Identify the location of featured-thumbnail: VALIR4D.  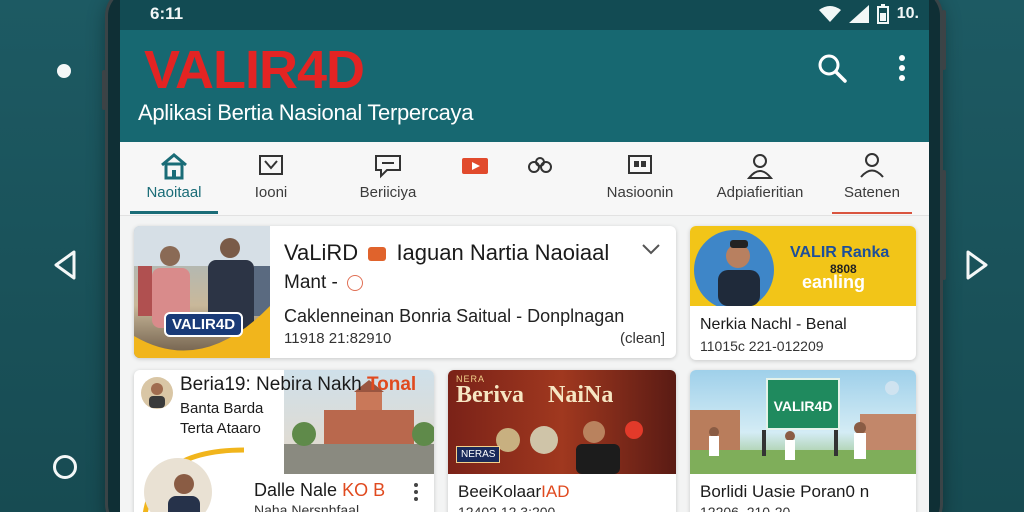
(202, 292).